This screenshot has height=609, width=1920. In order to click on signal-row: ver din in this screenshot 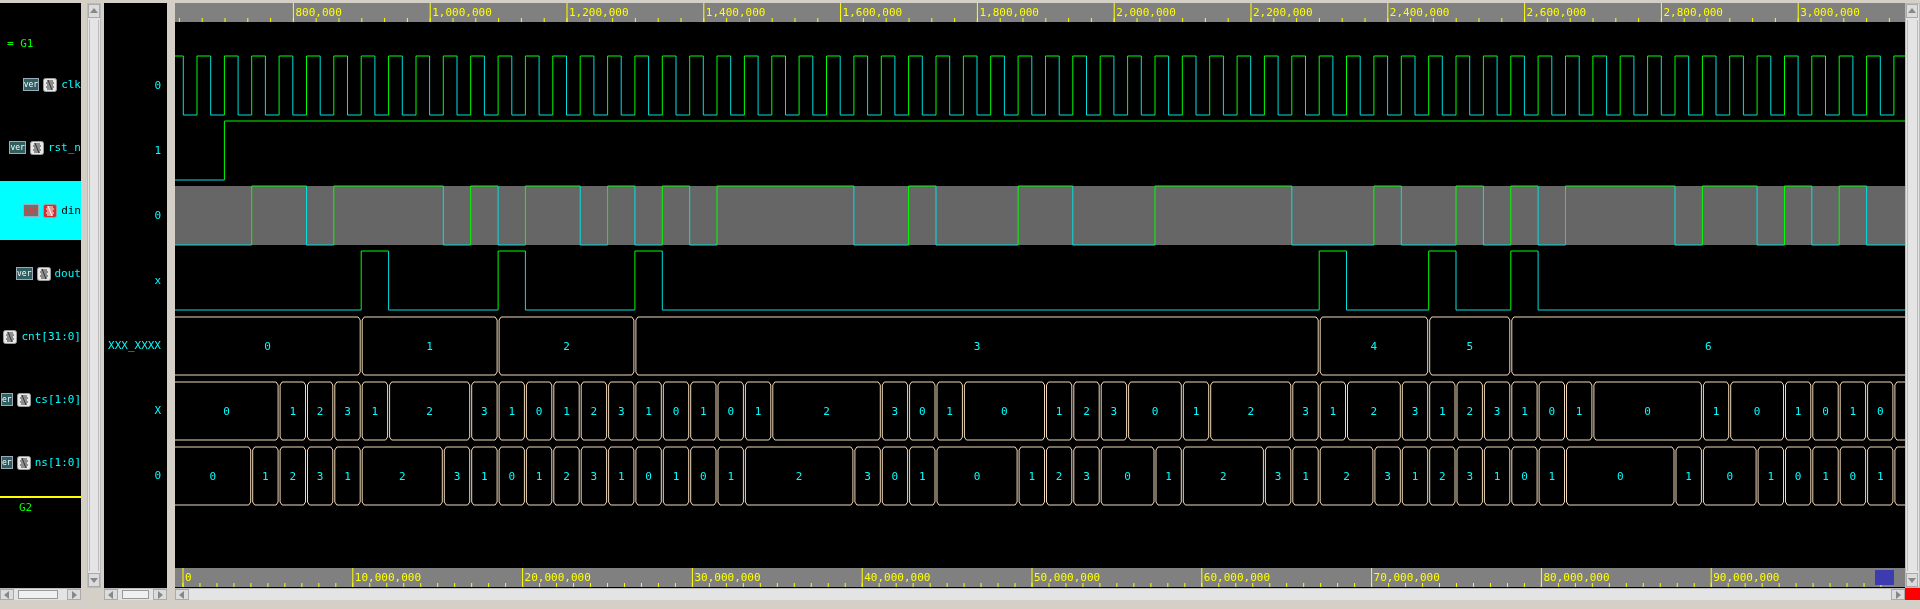, I will do `click(40, 210)`.